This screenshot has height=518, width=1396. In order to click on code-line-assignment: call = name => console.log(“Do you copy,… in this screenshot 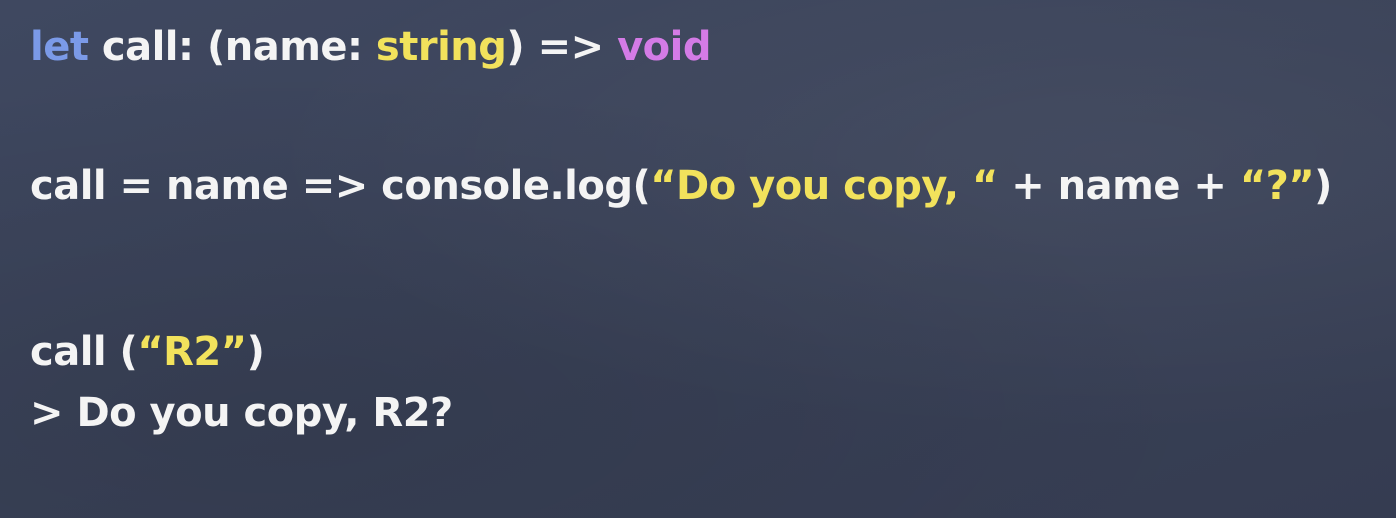, I will do `click(681, 186)`.